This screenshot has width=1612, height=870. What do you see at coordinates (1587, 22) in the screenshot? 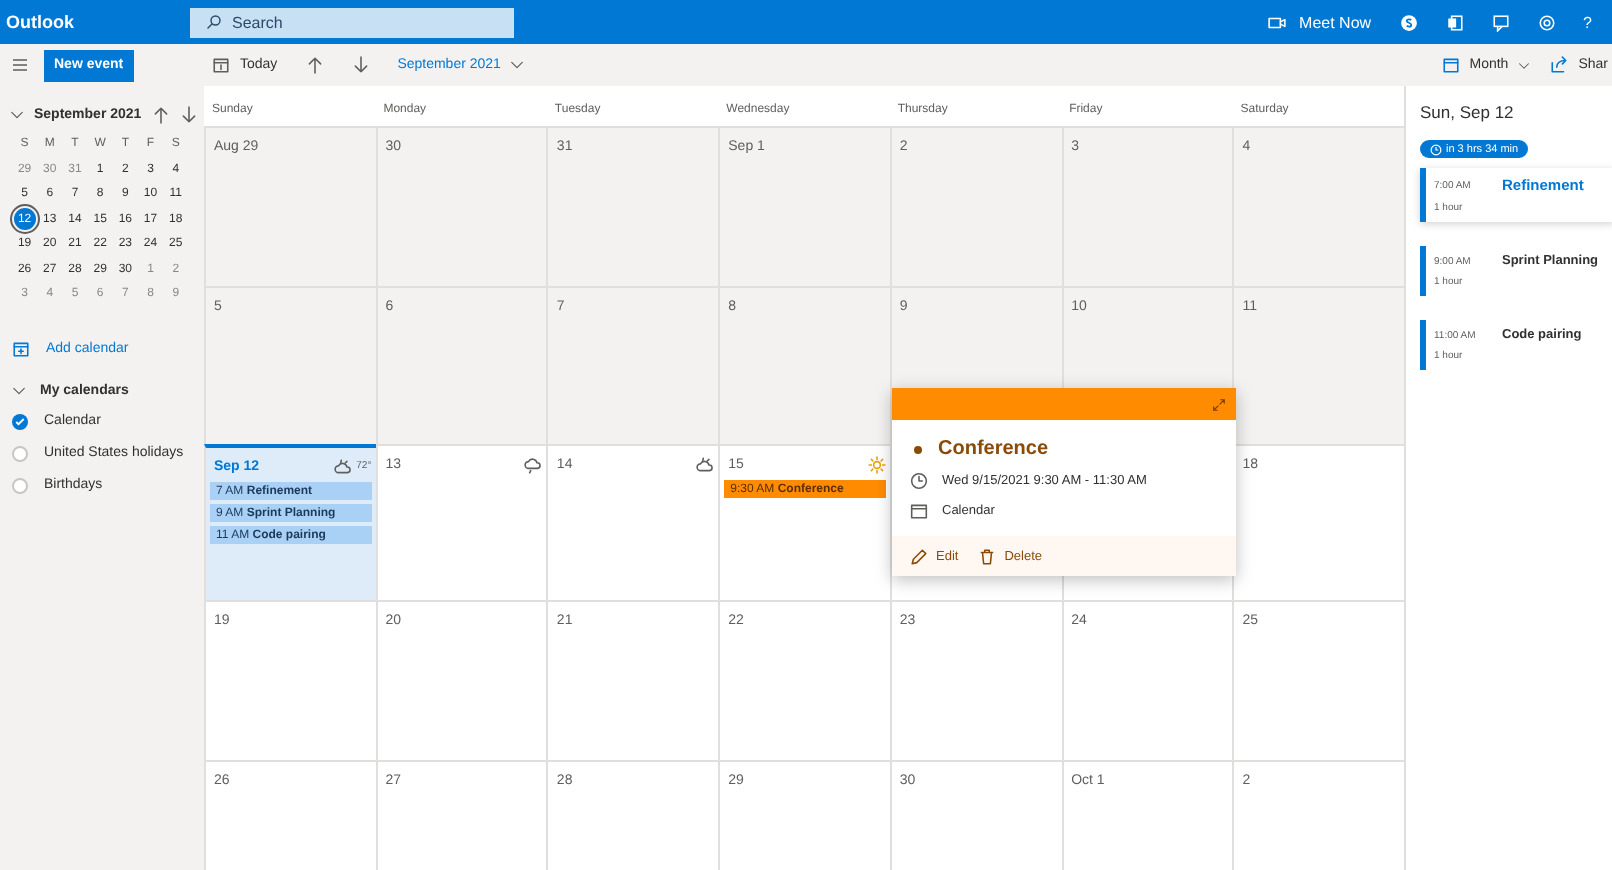
I see `help-button: ?` at bounding box center [1587, 22].